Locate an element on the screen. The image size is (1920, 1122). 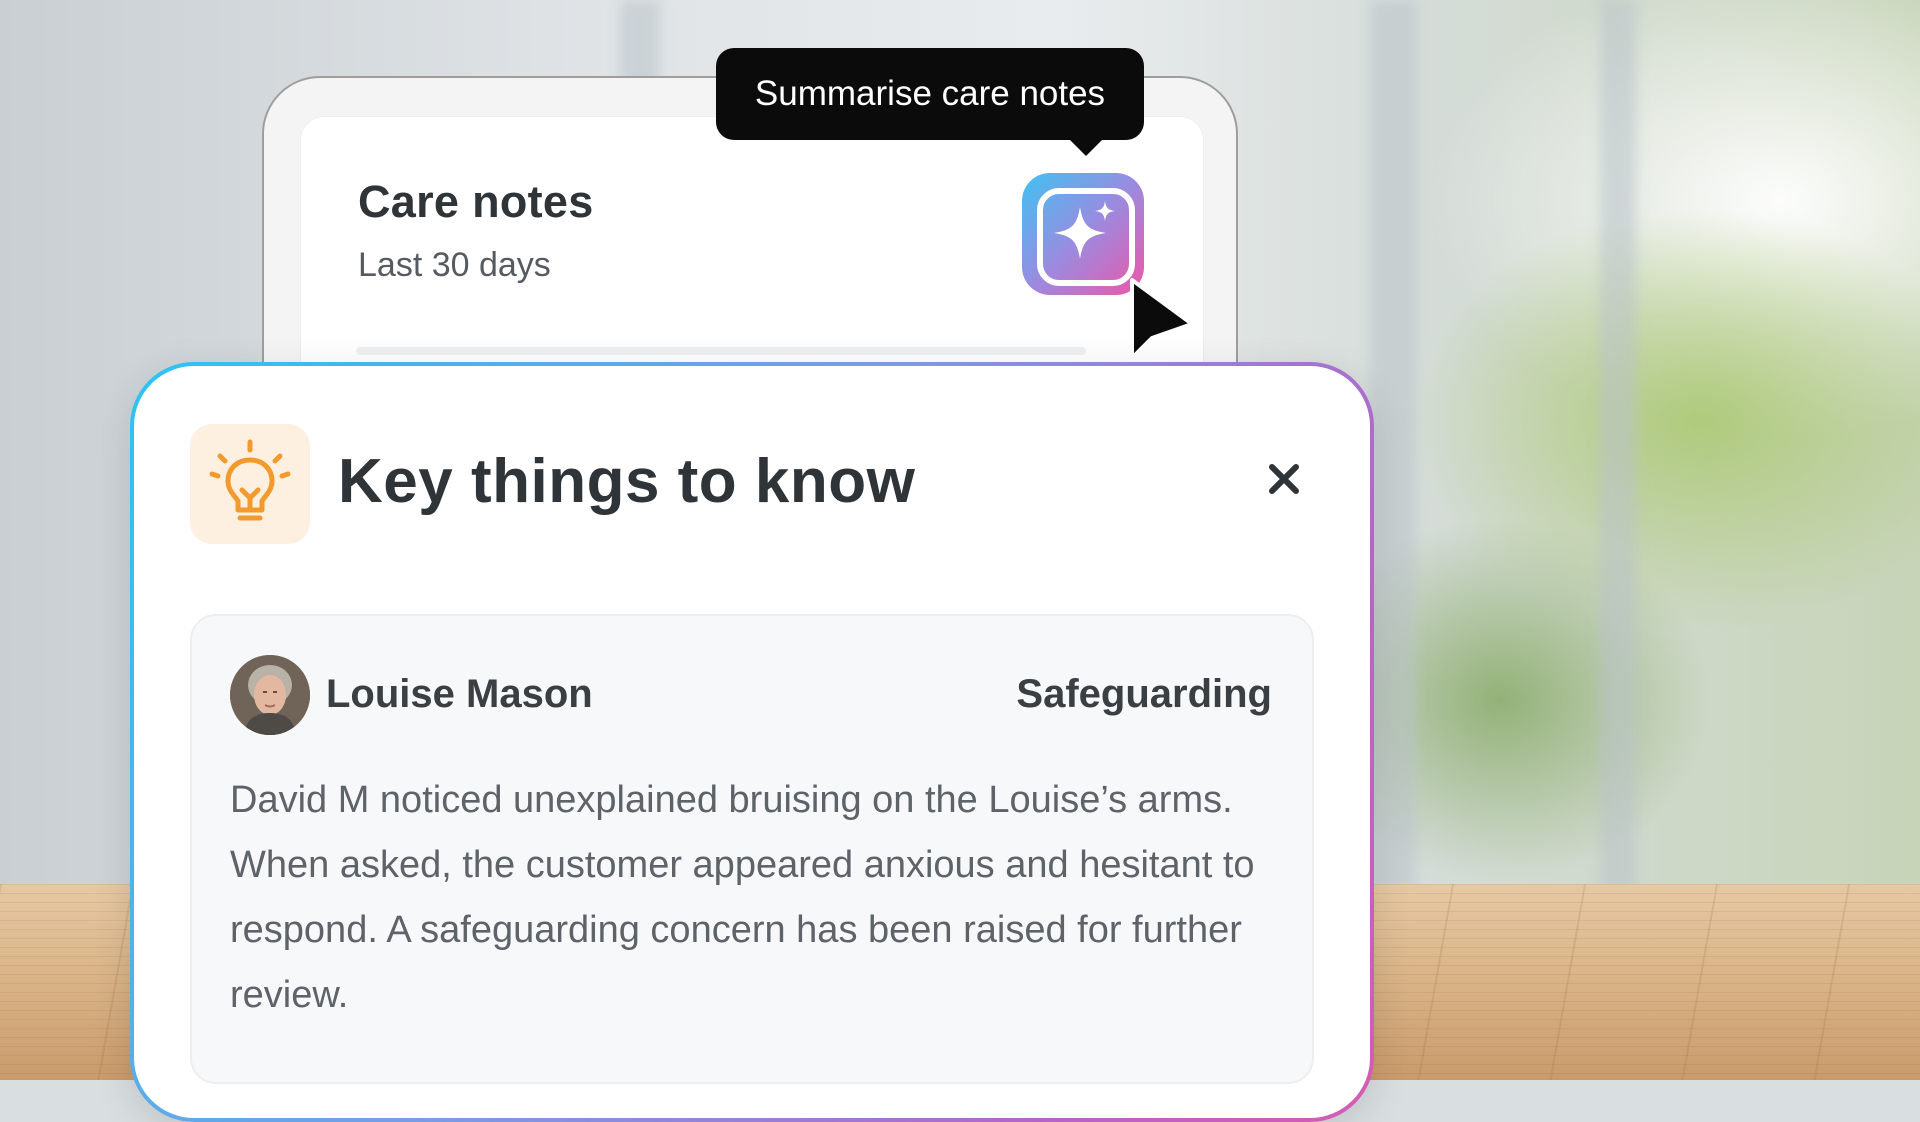
close-button is located at coordinates (1284, 479).